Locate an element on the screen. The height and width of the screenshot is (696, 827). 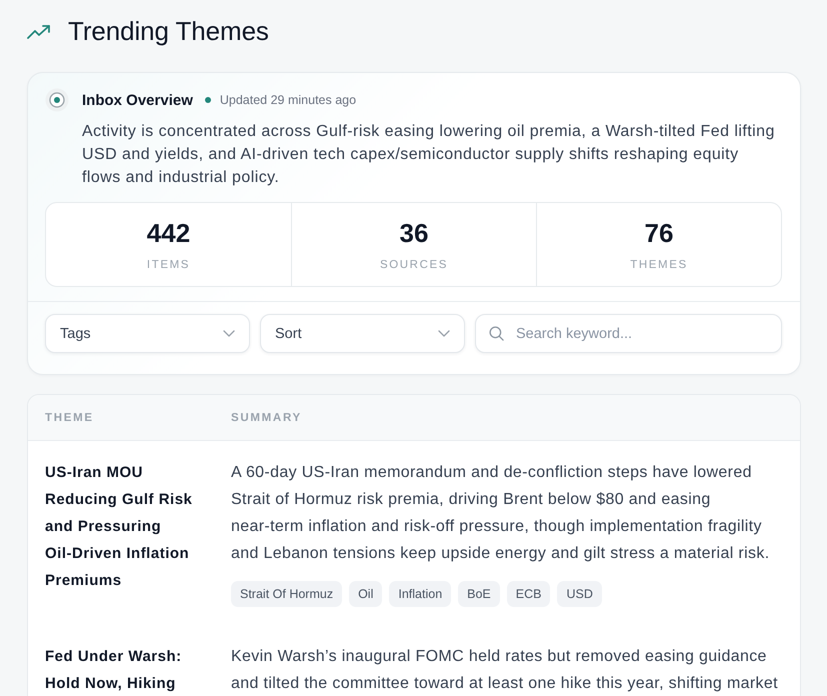
column-header: THEME is located at coordinates (69, 418).